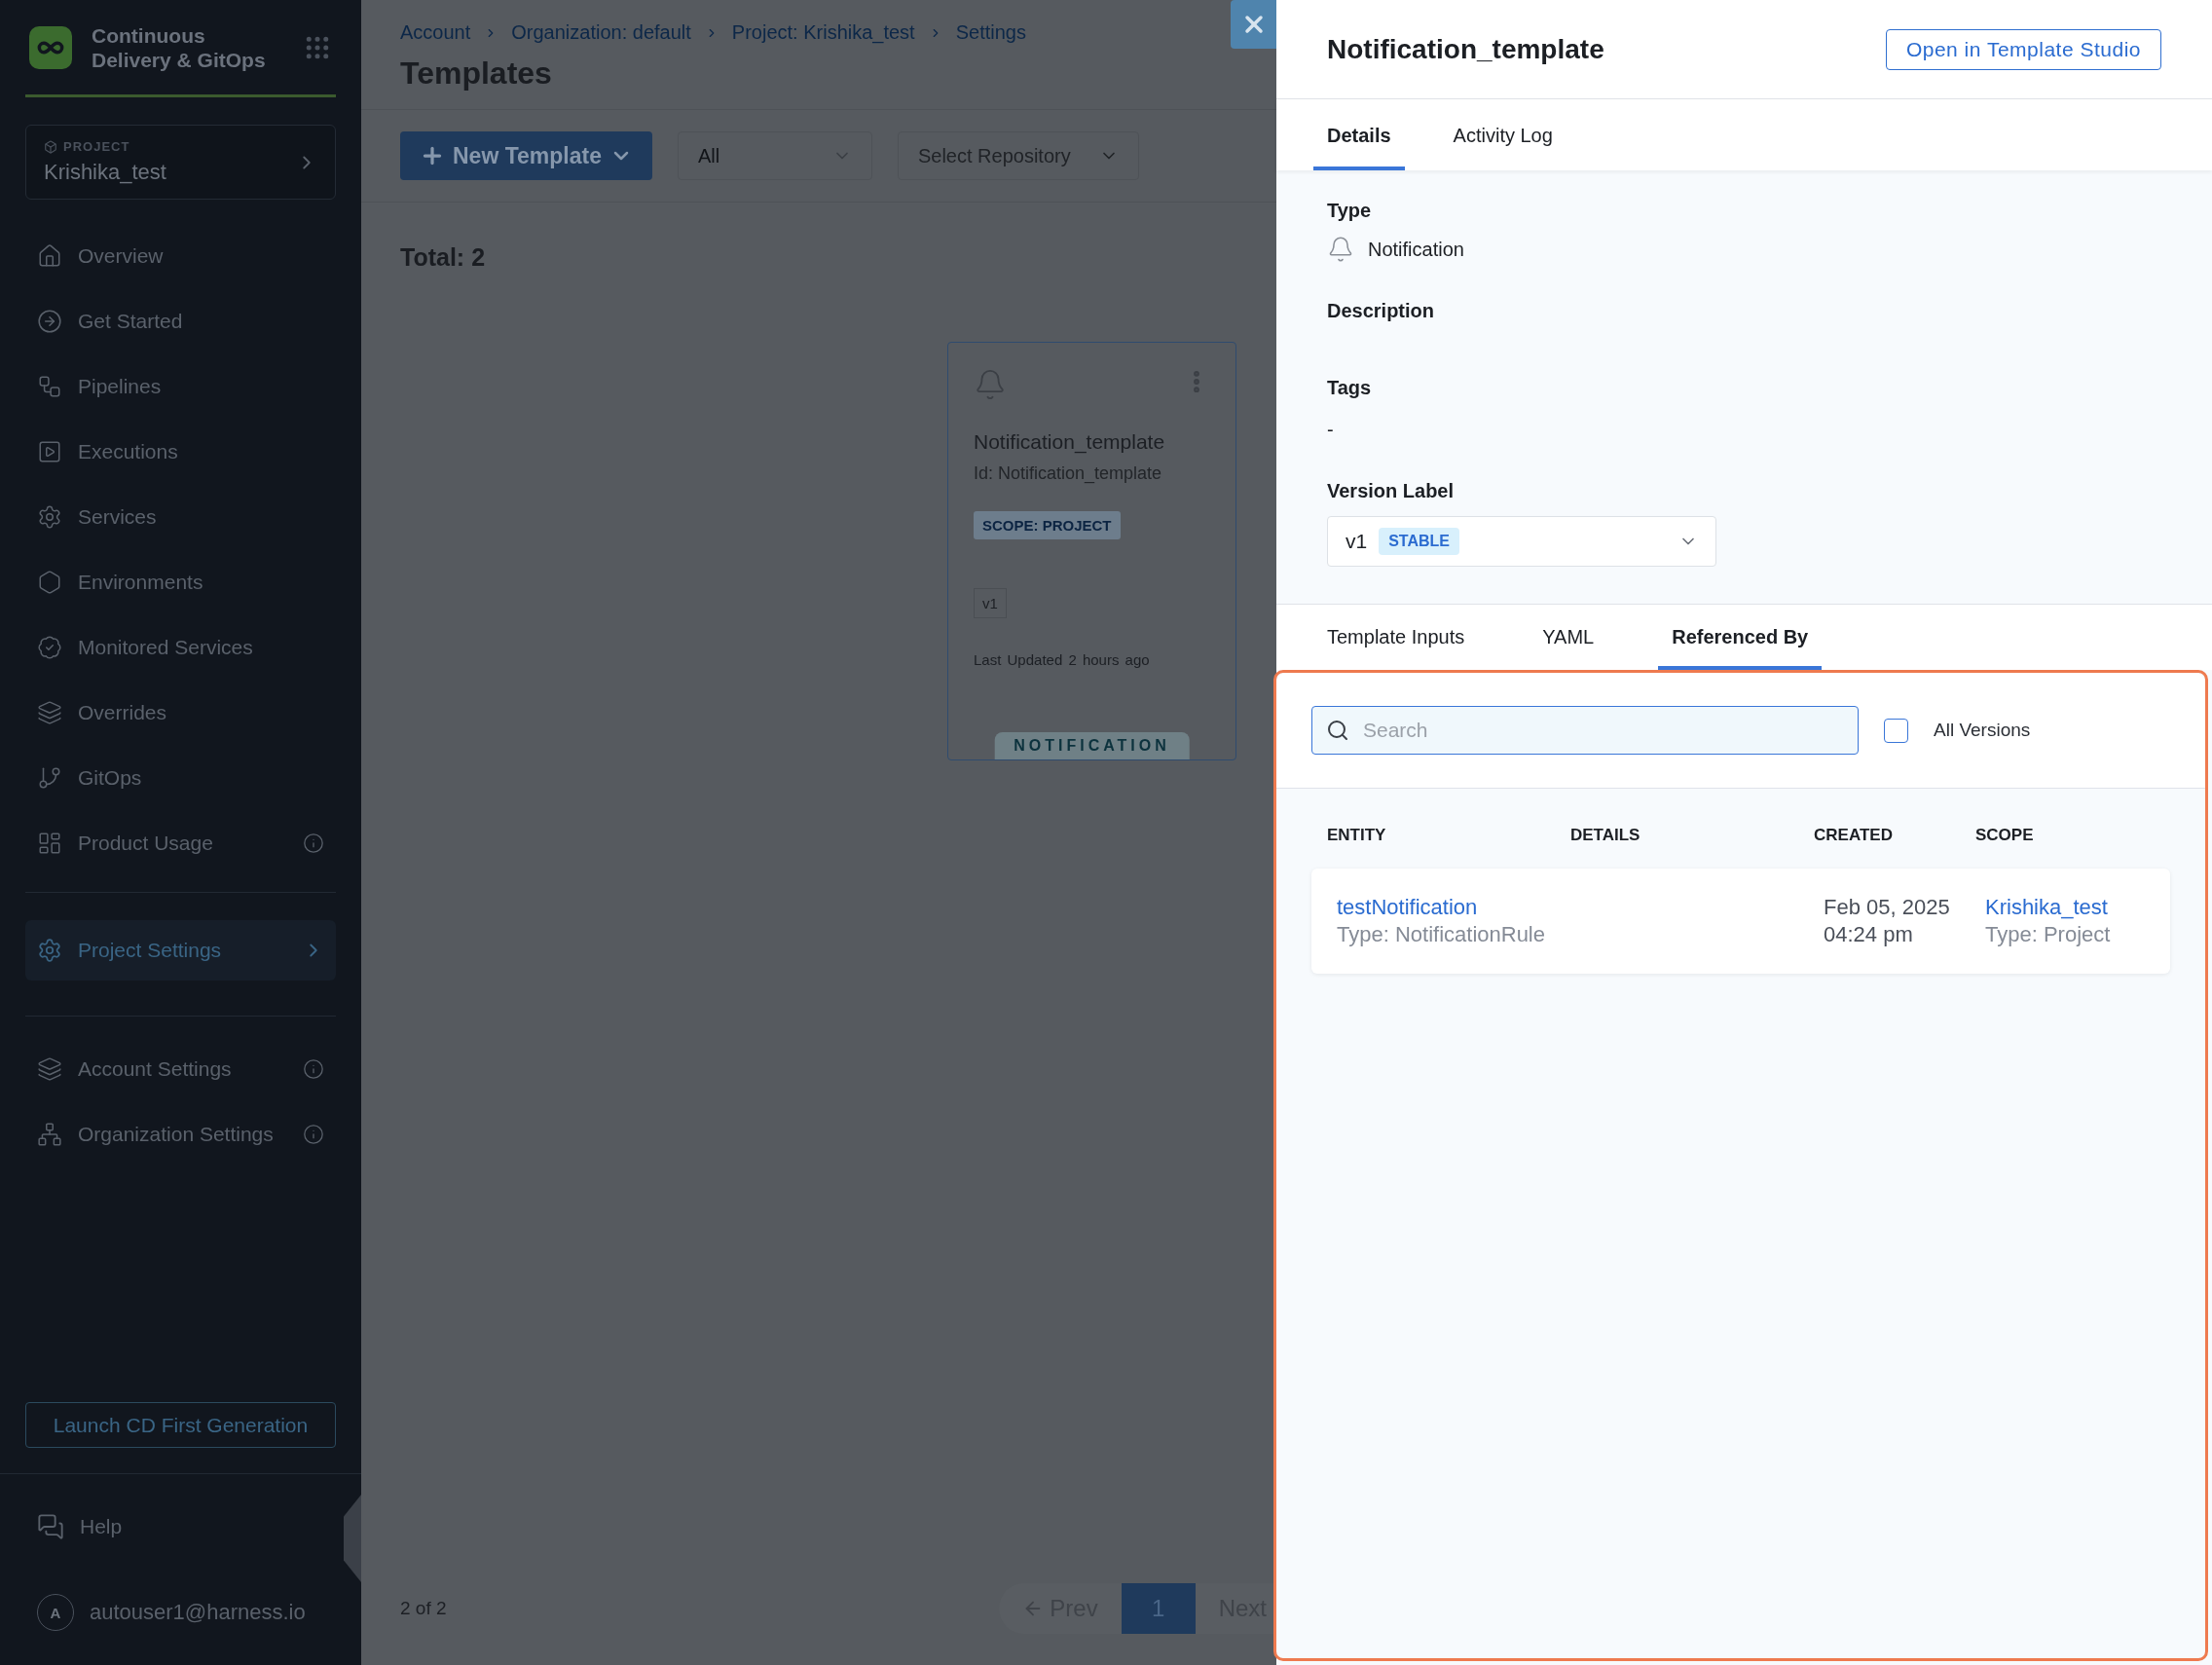 The image size is (2212, 1665). Describe the element at coordinates (823, 32) in the screenshot. I see `breadcrumb-link: Project: Krishika_test` at that location.